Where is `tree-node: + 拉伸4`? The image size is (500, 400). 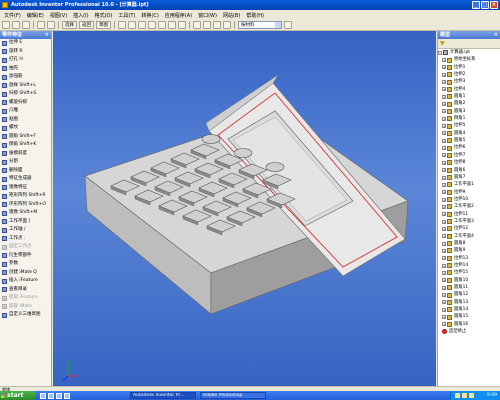
tree-node: + 拉伸4 is located at coordinates (469, 89).